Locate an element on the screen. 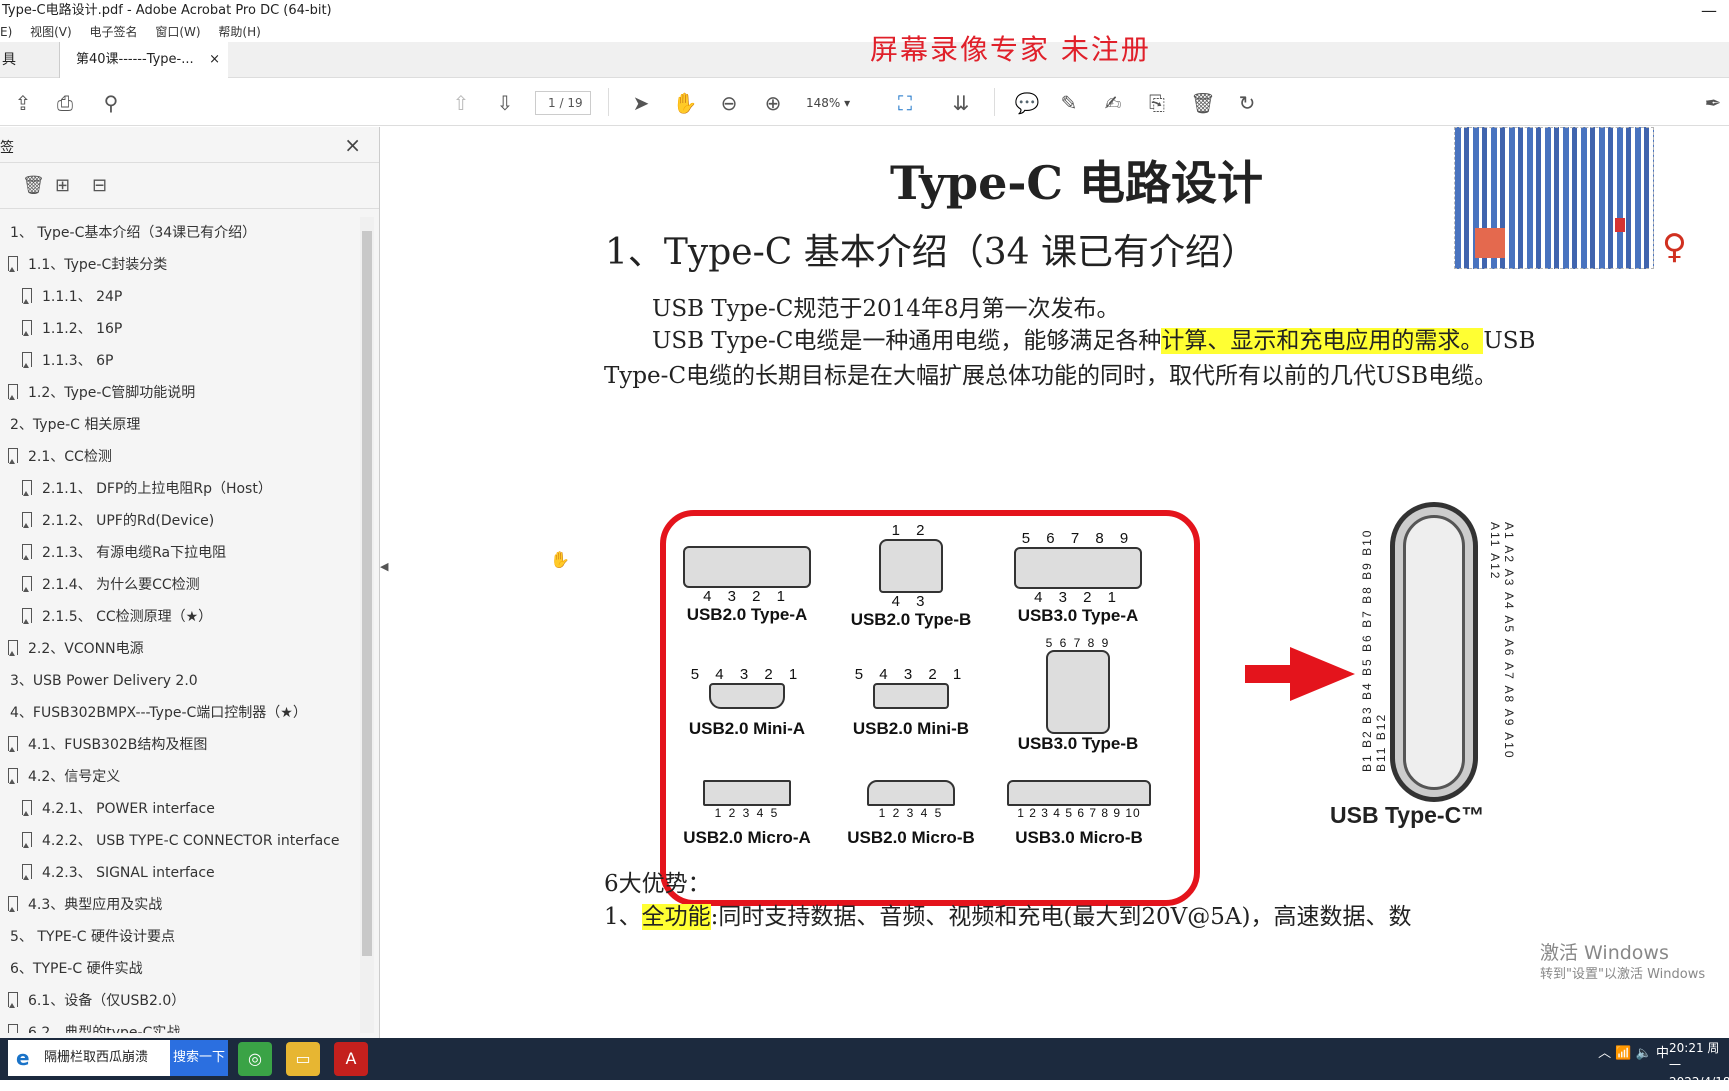 The height and width of the screenshot is (1091, 1729). bookmark-item: 3、USB Power Delivery 2.0 is located at coordinates (180, 681).